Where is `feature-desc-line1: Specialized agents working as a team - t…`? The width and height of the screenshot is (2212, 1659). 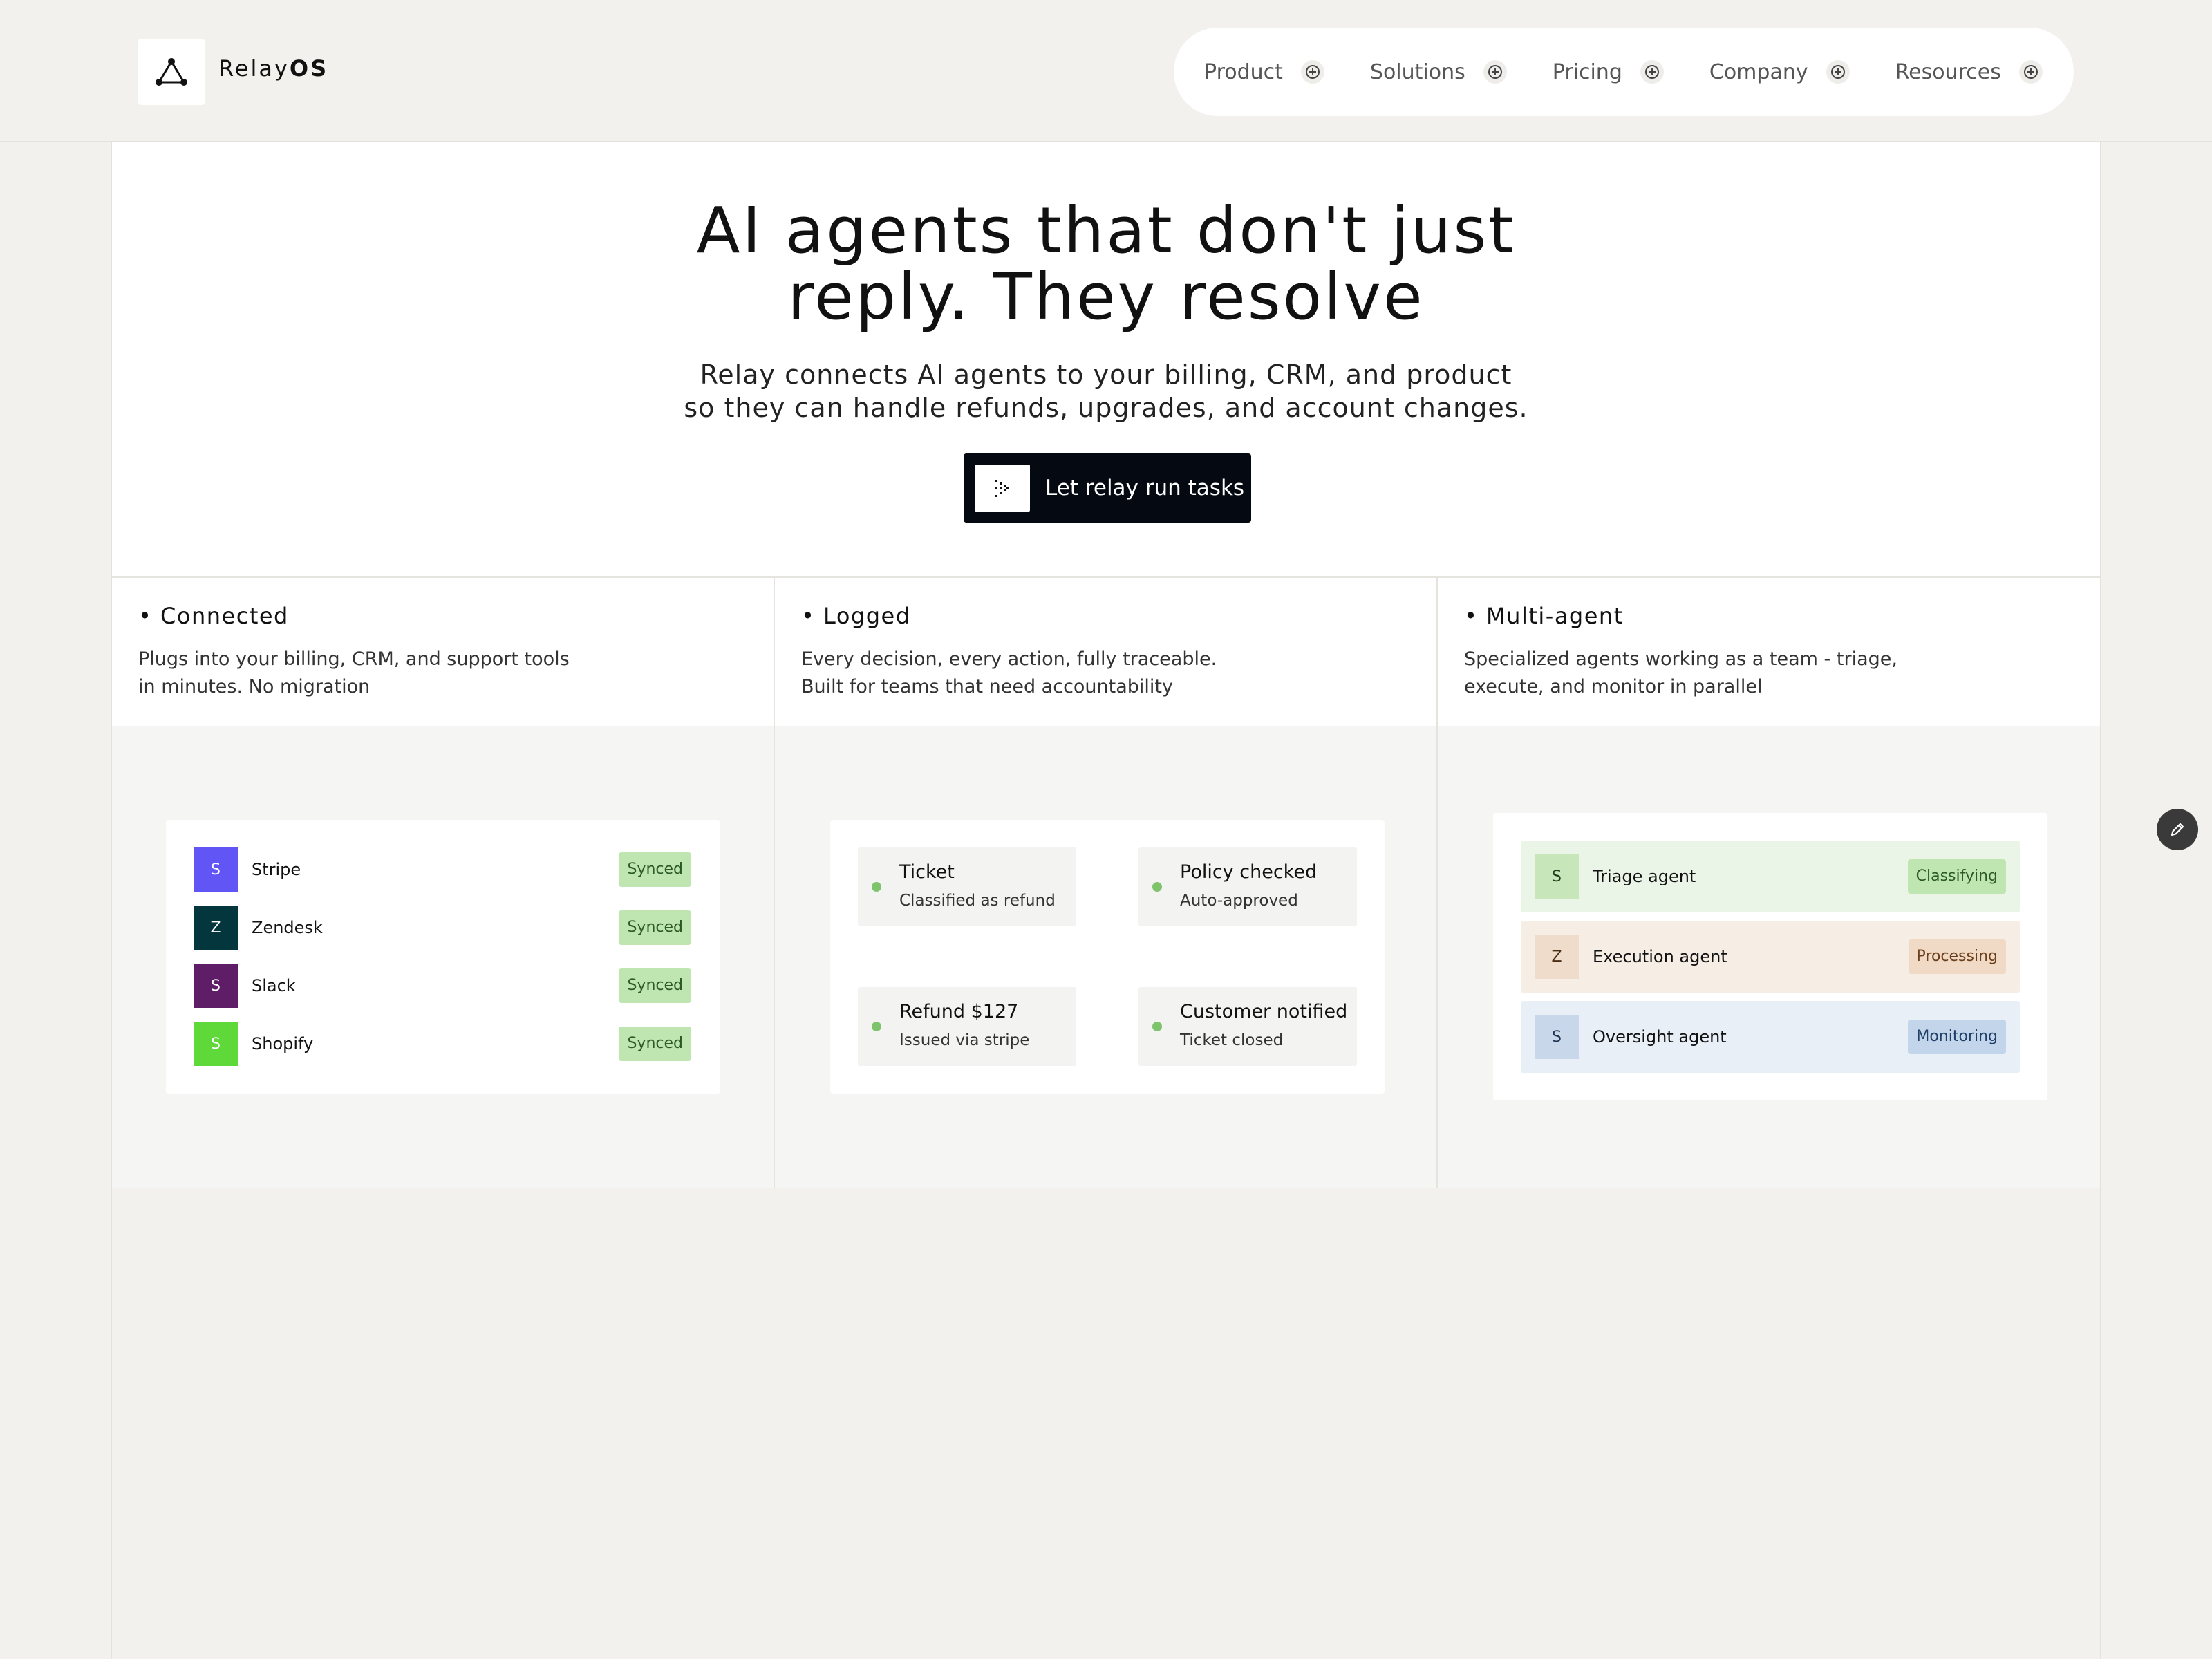 feature-desc-line1: Specialized agents working as a team - t… is located at coordinates (1680, 659).